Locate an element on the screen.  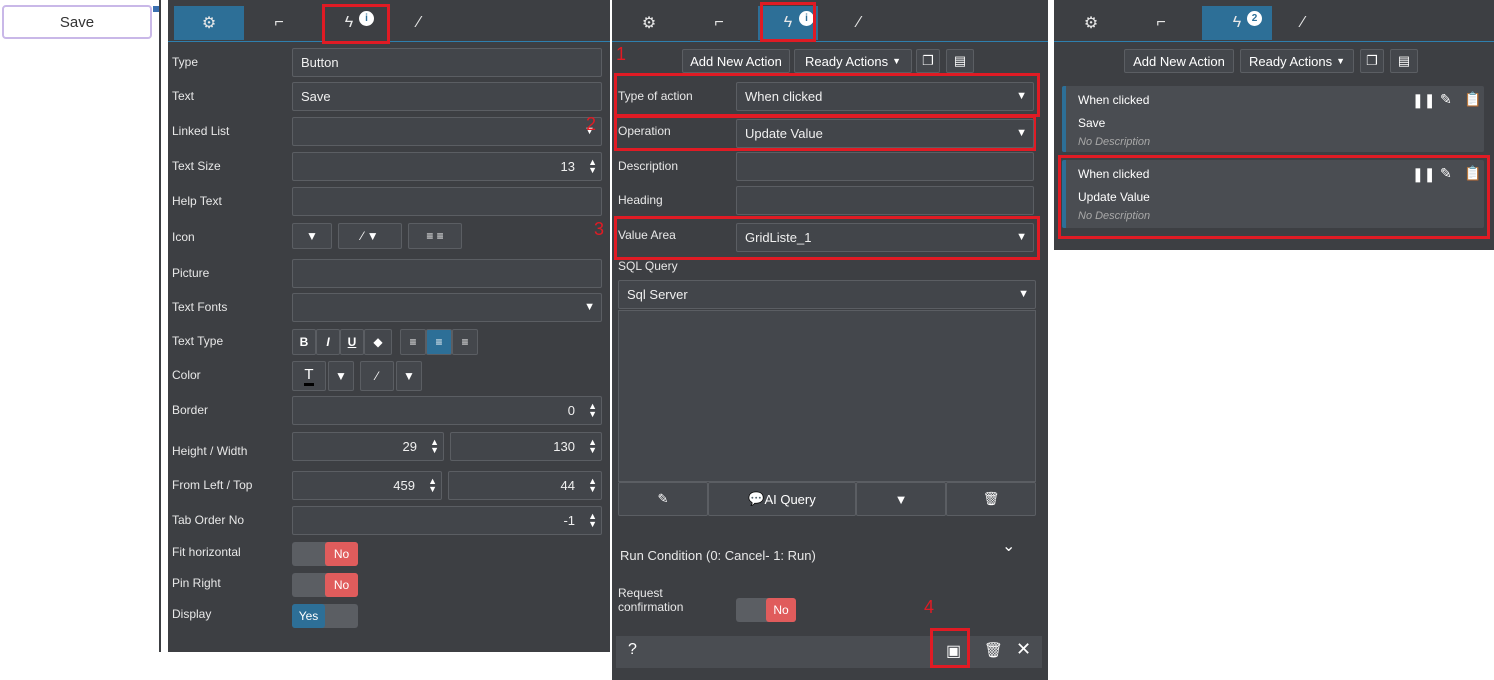
type-field: Button is located at coordinates (447, 62).